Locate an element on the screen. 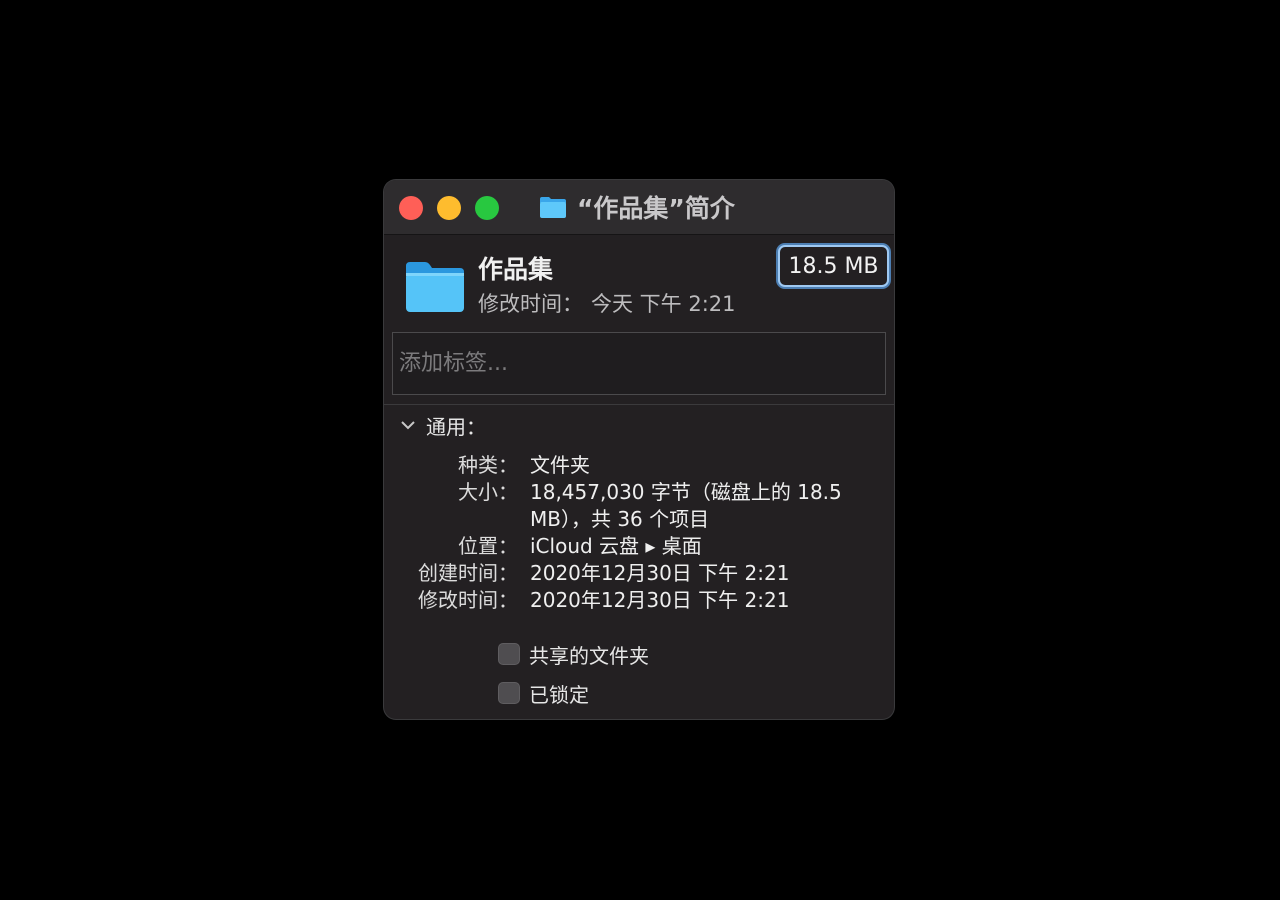 The width and height of the screenshot is (1280, 900). minimize-button is located at coordinates (449, 208).